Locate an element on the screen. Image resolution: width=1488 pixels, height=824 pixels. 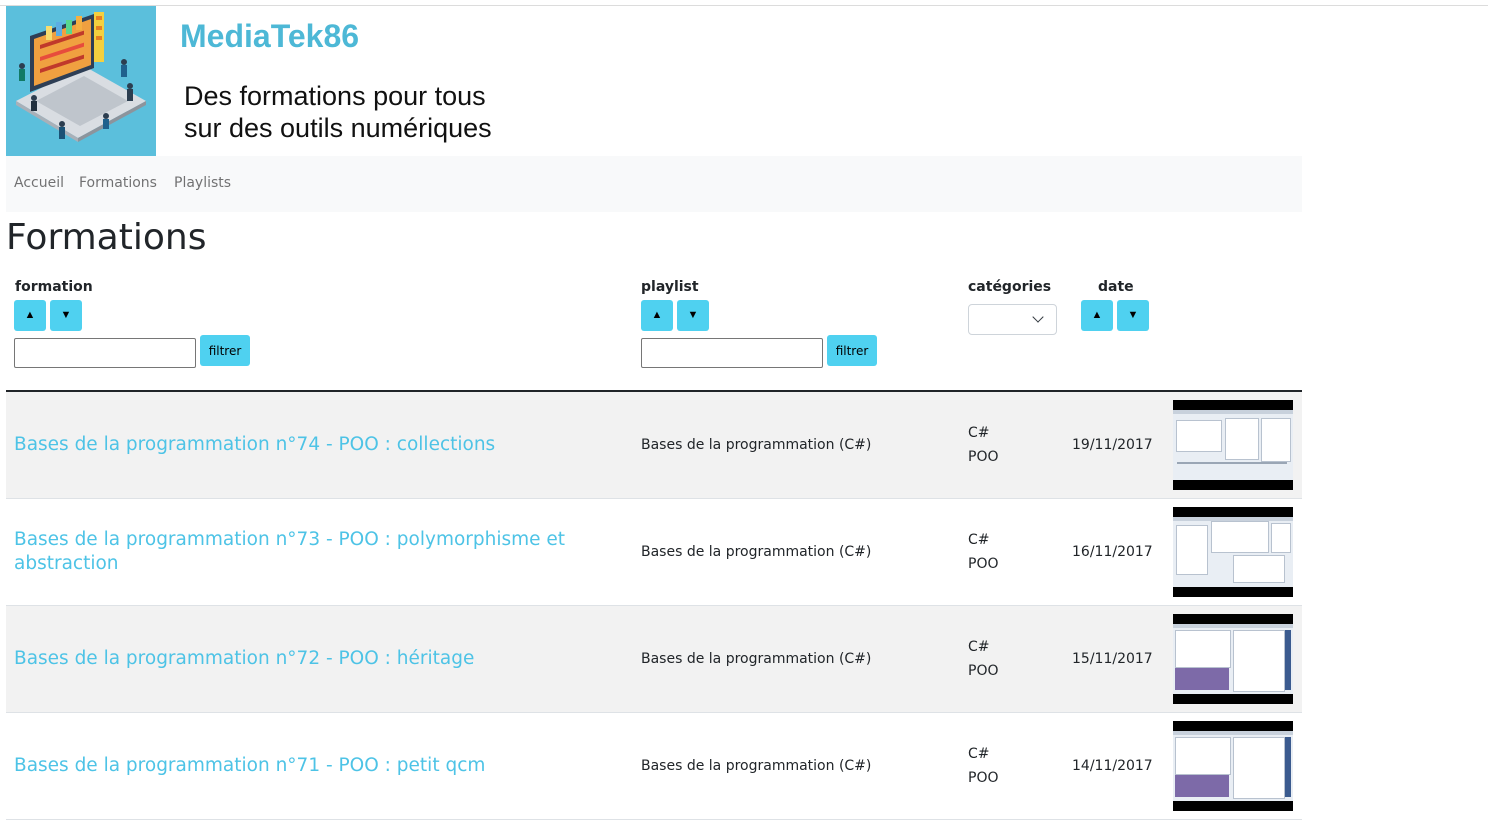
categories-select is located at coordinates (1012, 319).